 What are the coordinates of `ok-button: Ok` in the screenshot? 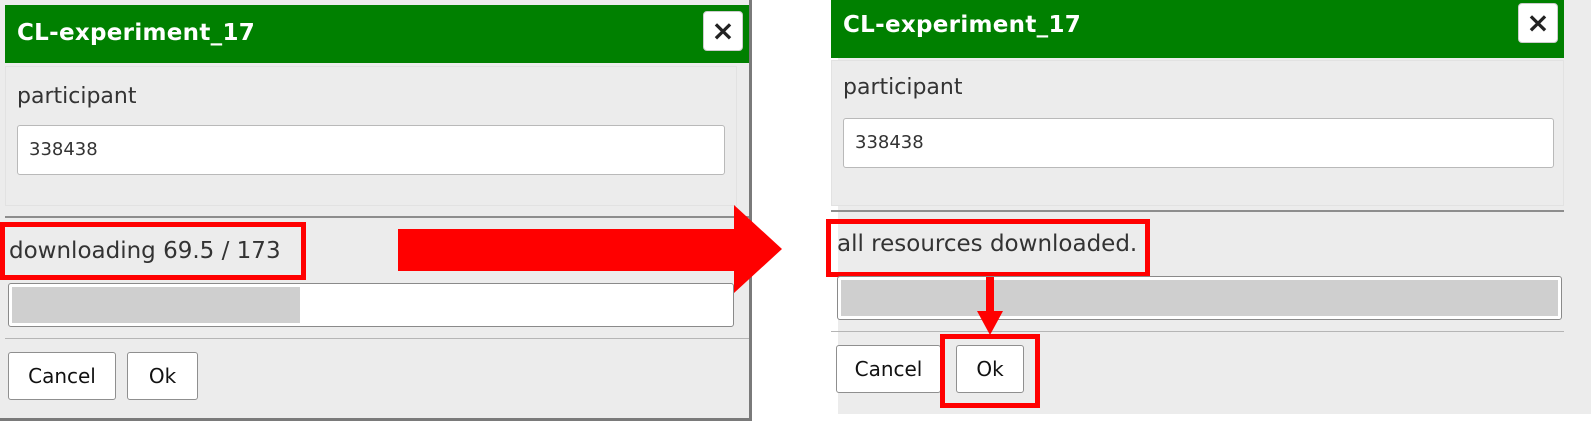 It's located at (162, 376).